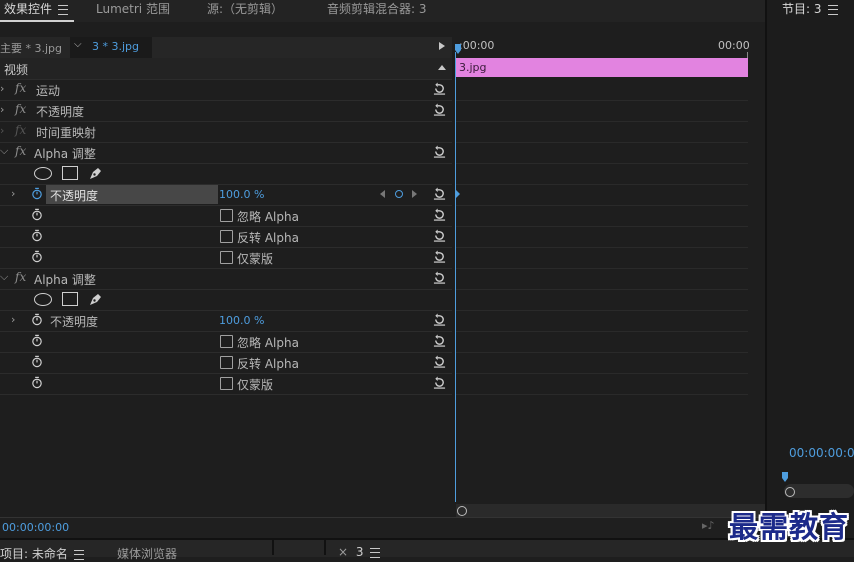 The height and width of the screenshot is (562, 854). I want to click on timeline-scroll-handle, so click(462, 511).